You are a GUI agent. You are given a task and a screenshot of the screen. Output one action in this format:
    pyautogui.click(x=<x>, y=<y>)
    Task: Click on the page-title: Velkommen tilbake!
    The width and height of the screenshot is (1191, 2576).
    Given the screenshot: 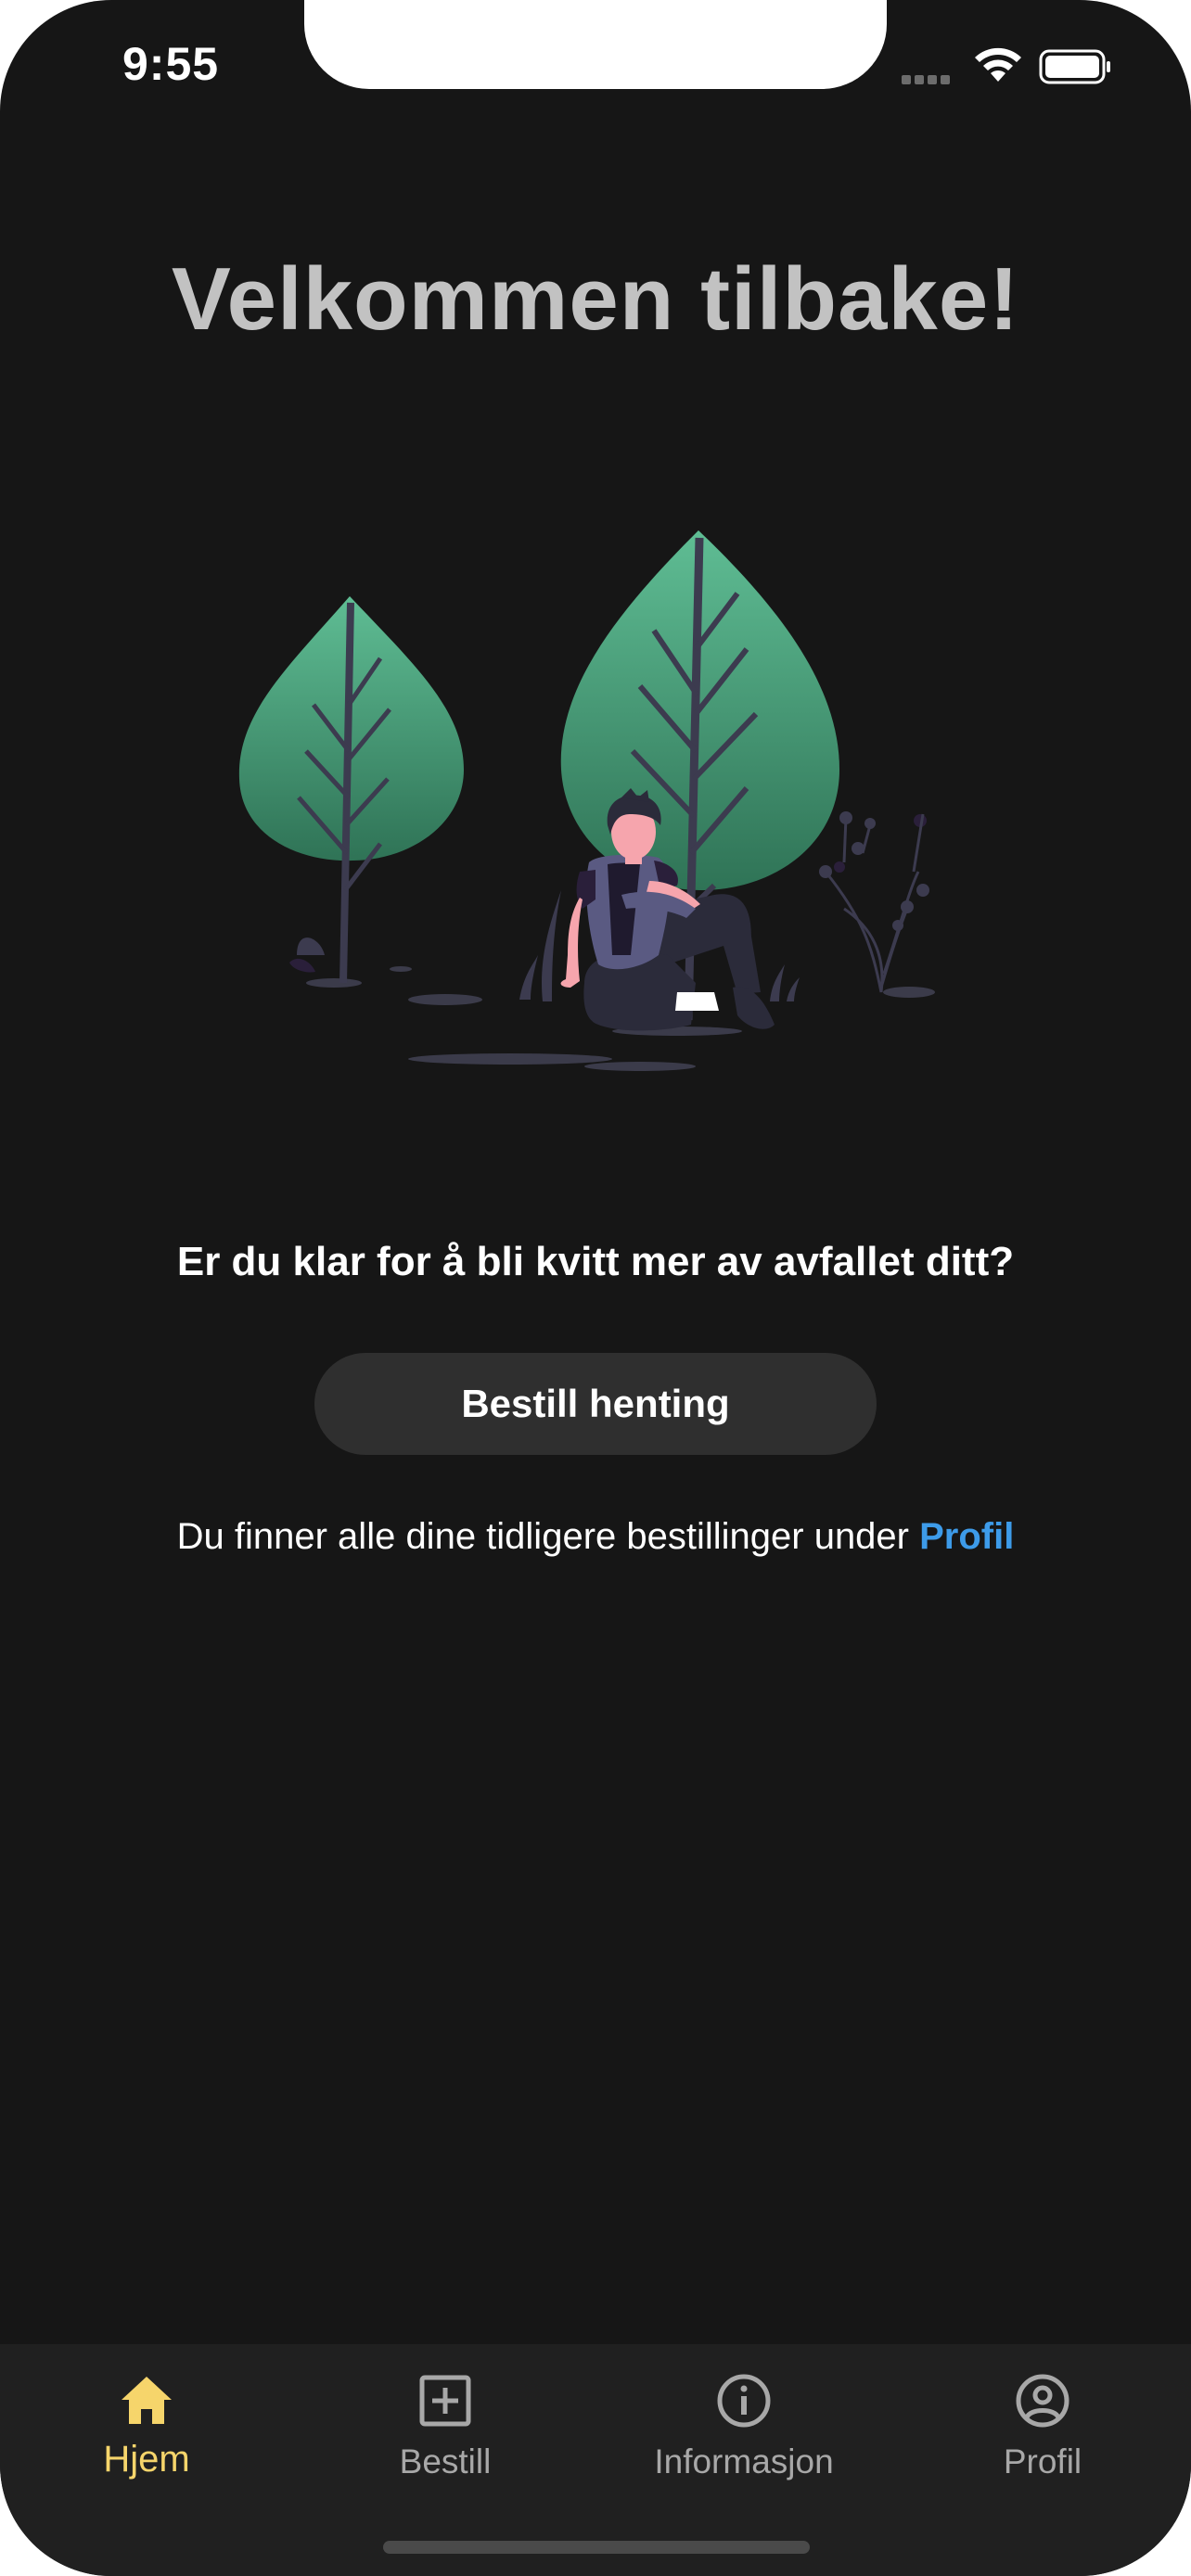 What is the action you would take?
    pyautogui.click(x=595, y=299)
    